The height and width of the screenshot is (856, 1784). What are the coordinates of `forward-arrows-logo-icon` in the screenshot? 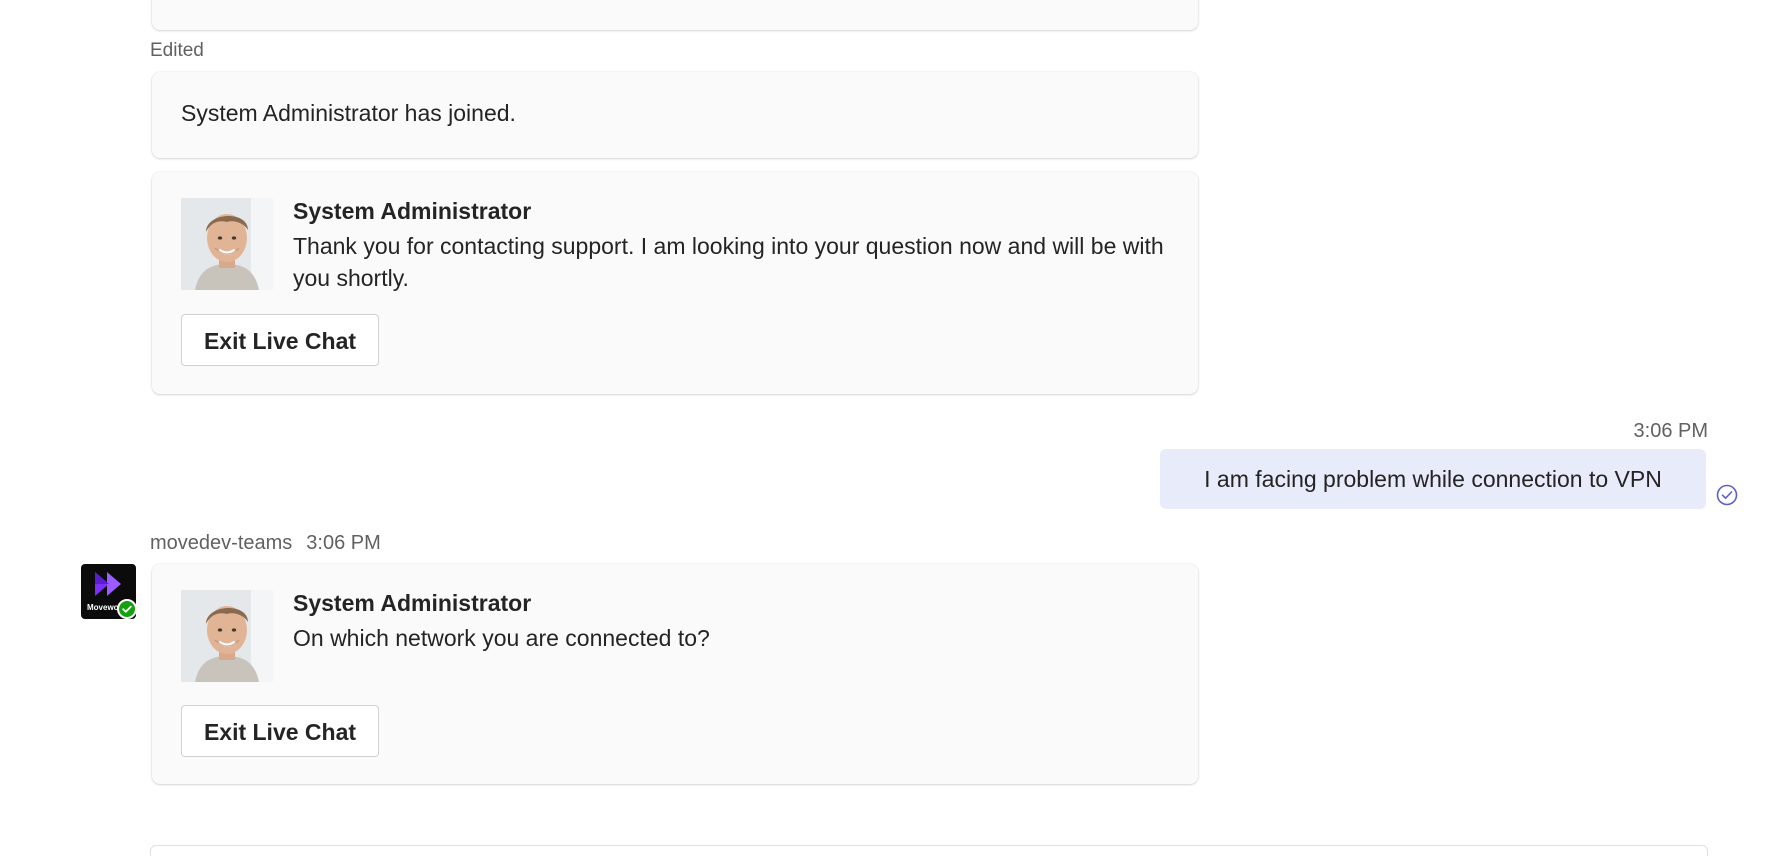 It's located at (108, 584).